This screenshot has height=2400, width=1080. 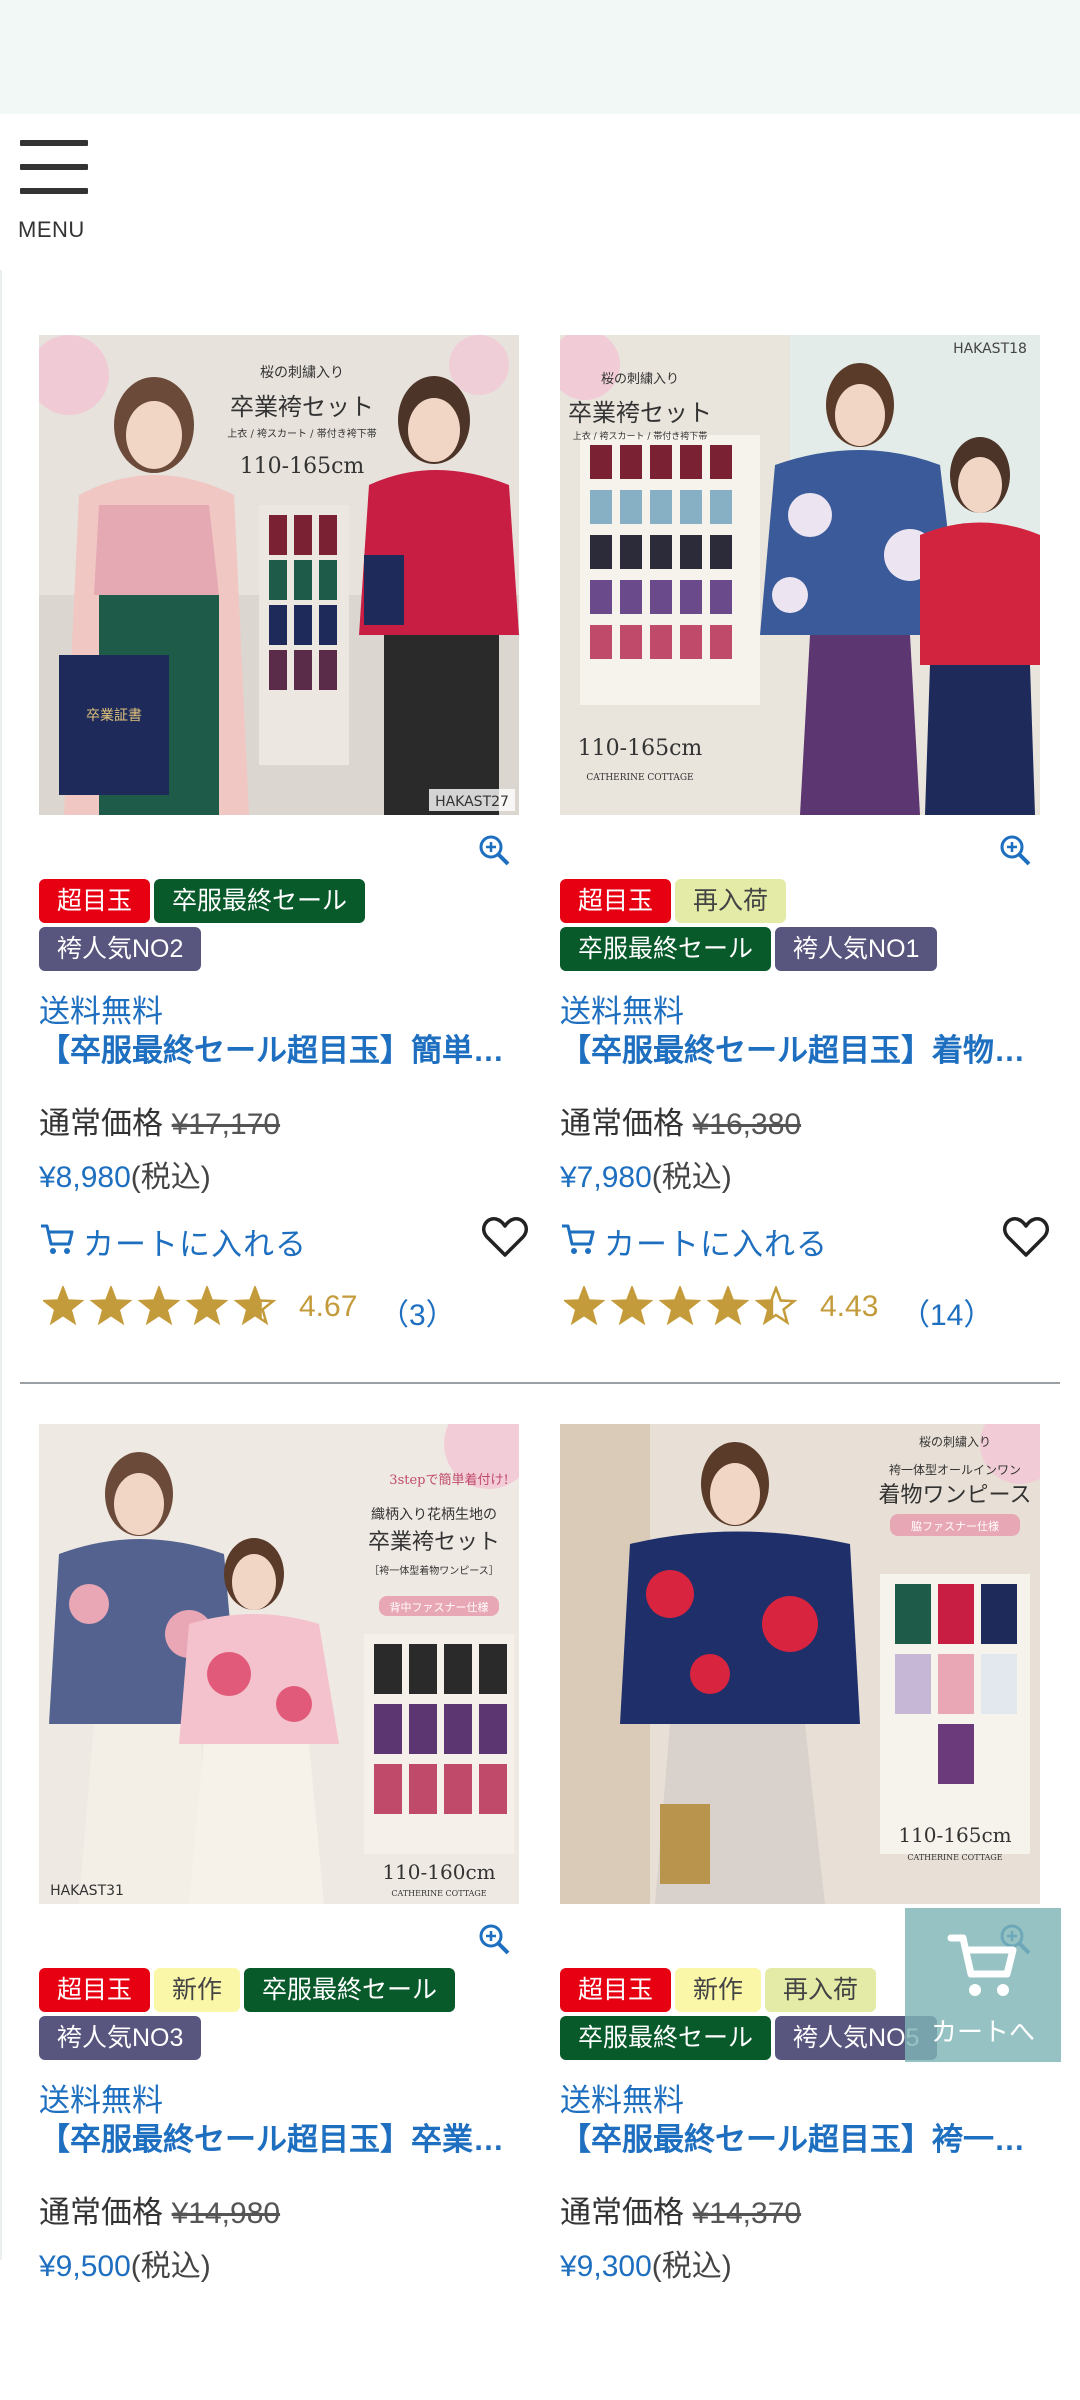 I want to click on floating-cart-button: カートへ, so click(x=983, y=1985).